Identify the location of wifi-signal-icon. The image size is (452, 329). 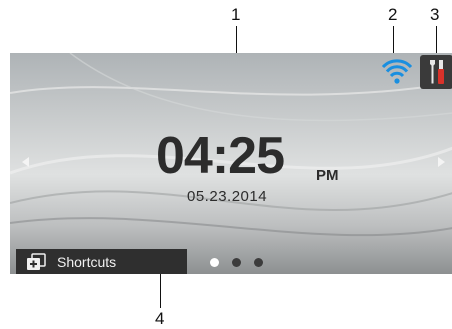
(397, 72).